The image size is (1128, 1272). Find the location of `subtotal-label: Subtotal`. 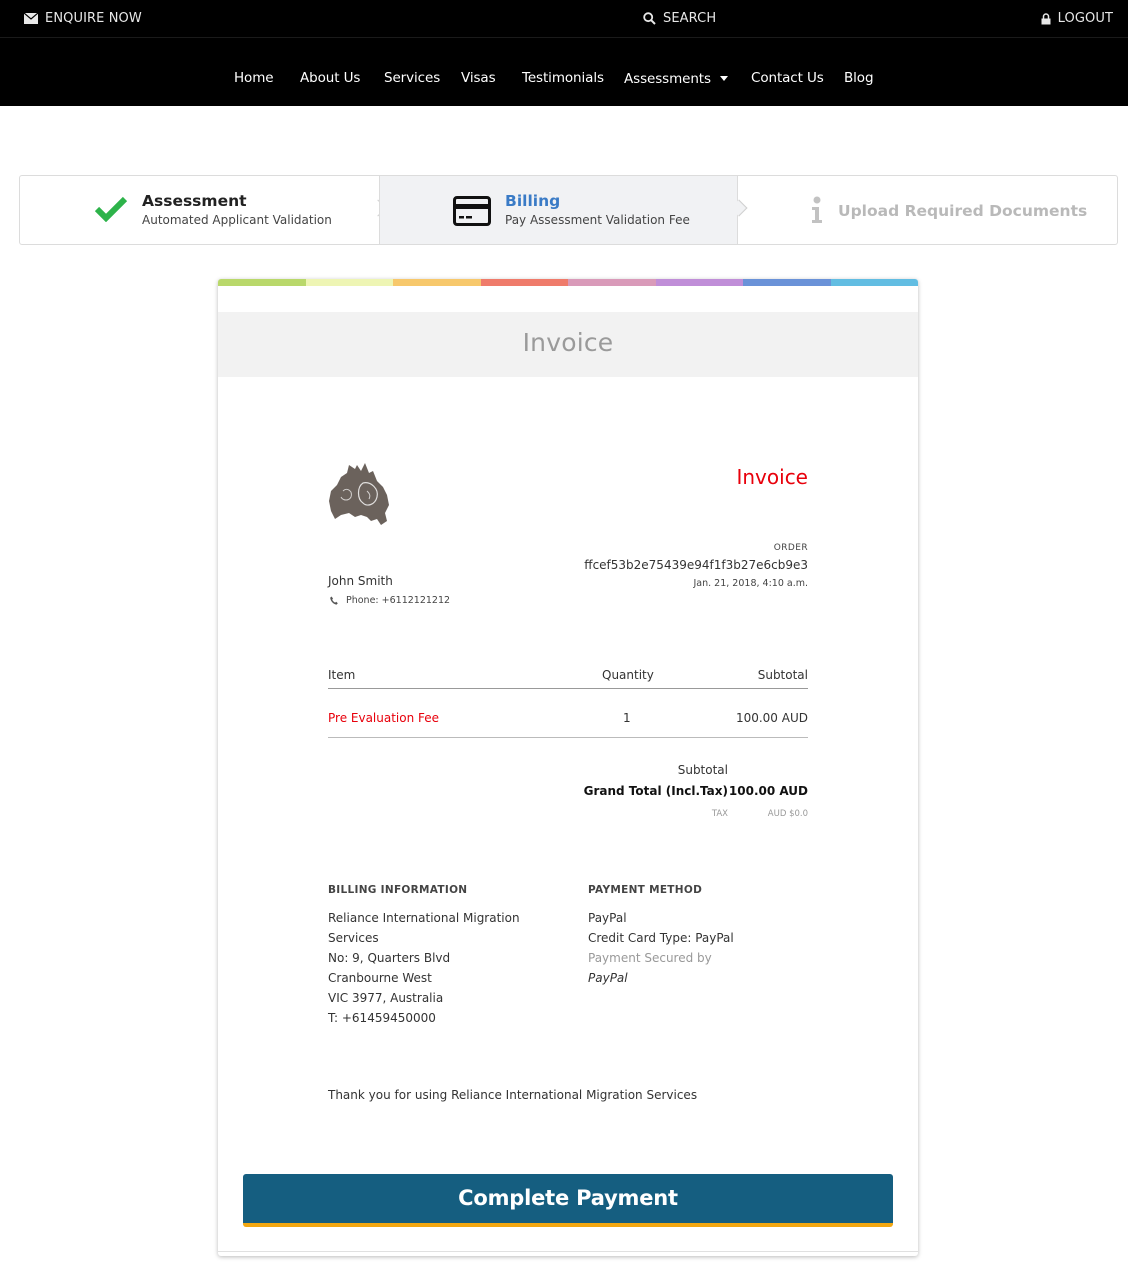

subtotal-label: Subtotal is located at coordinates (702, 770).